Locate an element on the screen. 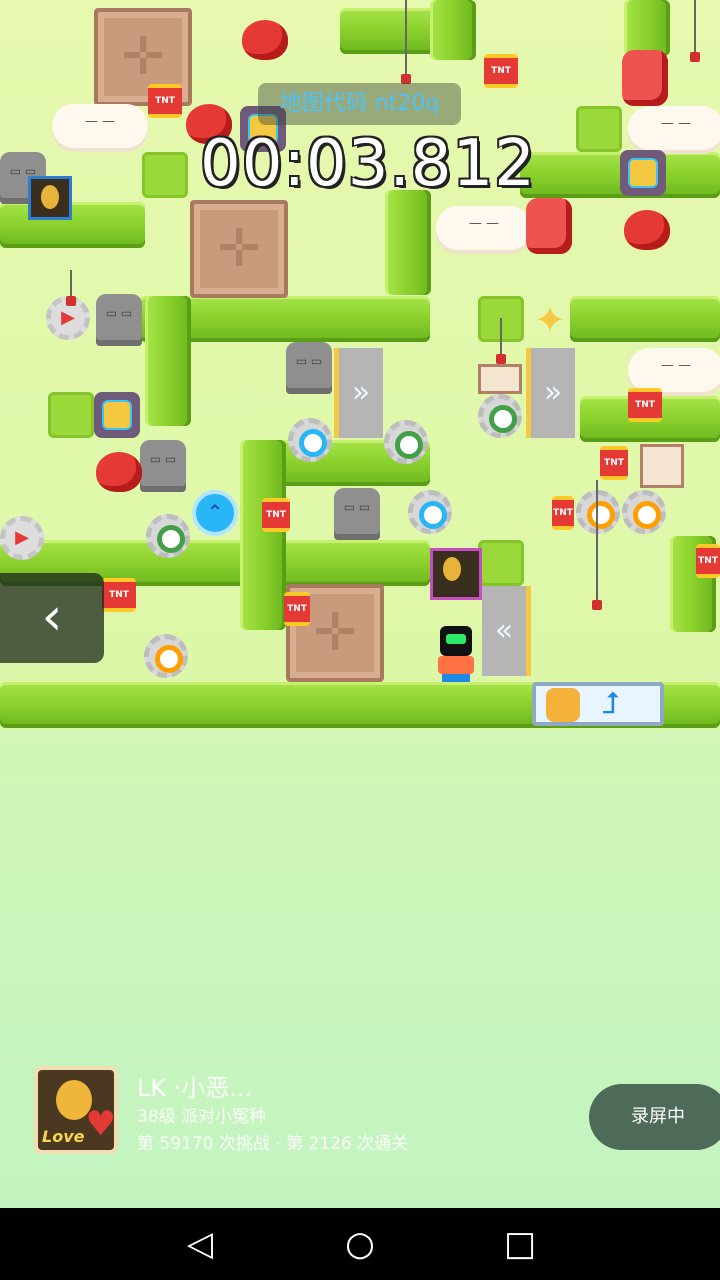 The width and height of the screenshot is (720, 1280). nav-recents-icon: □ is located at coordinates (520, 1244).